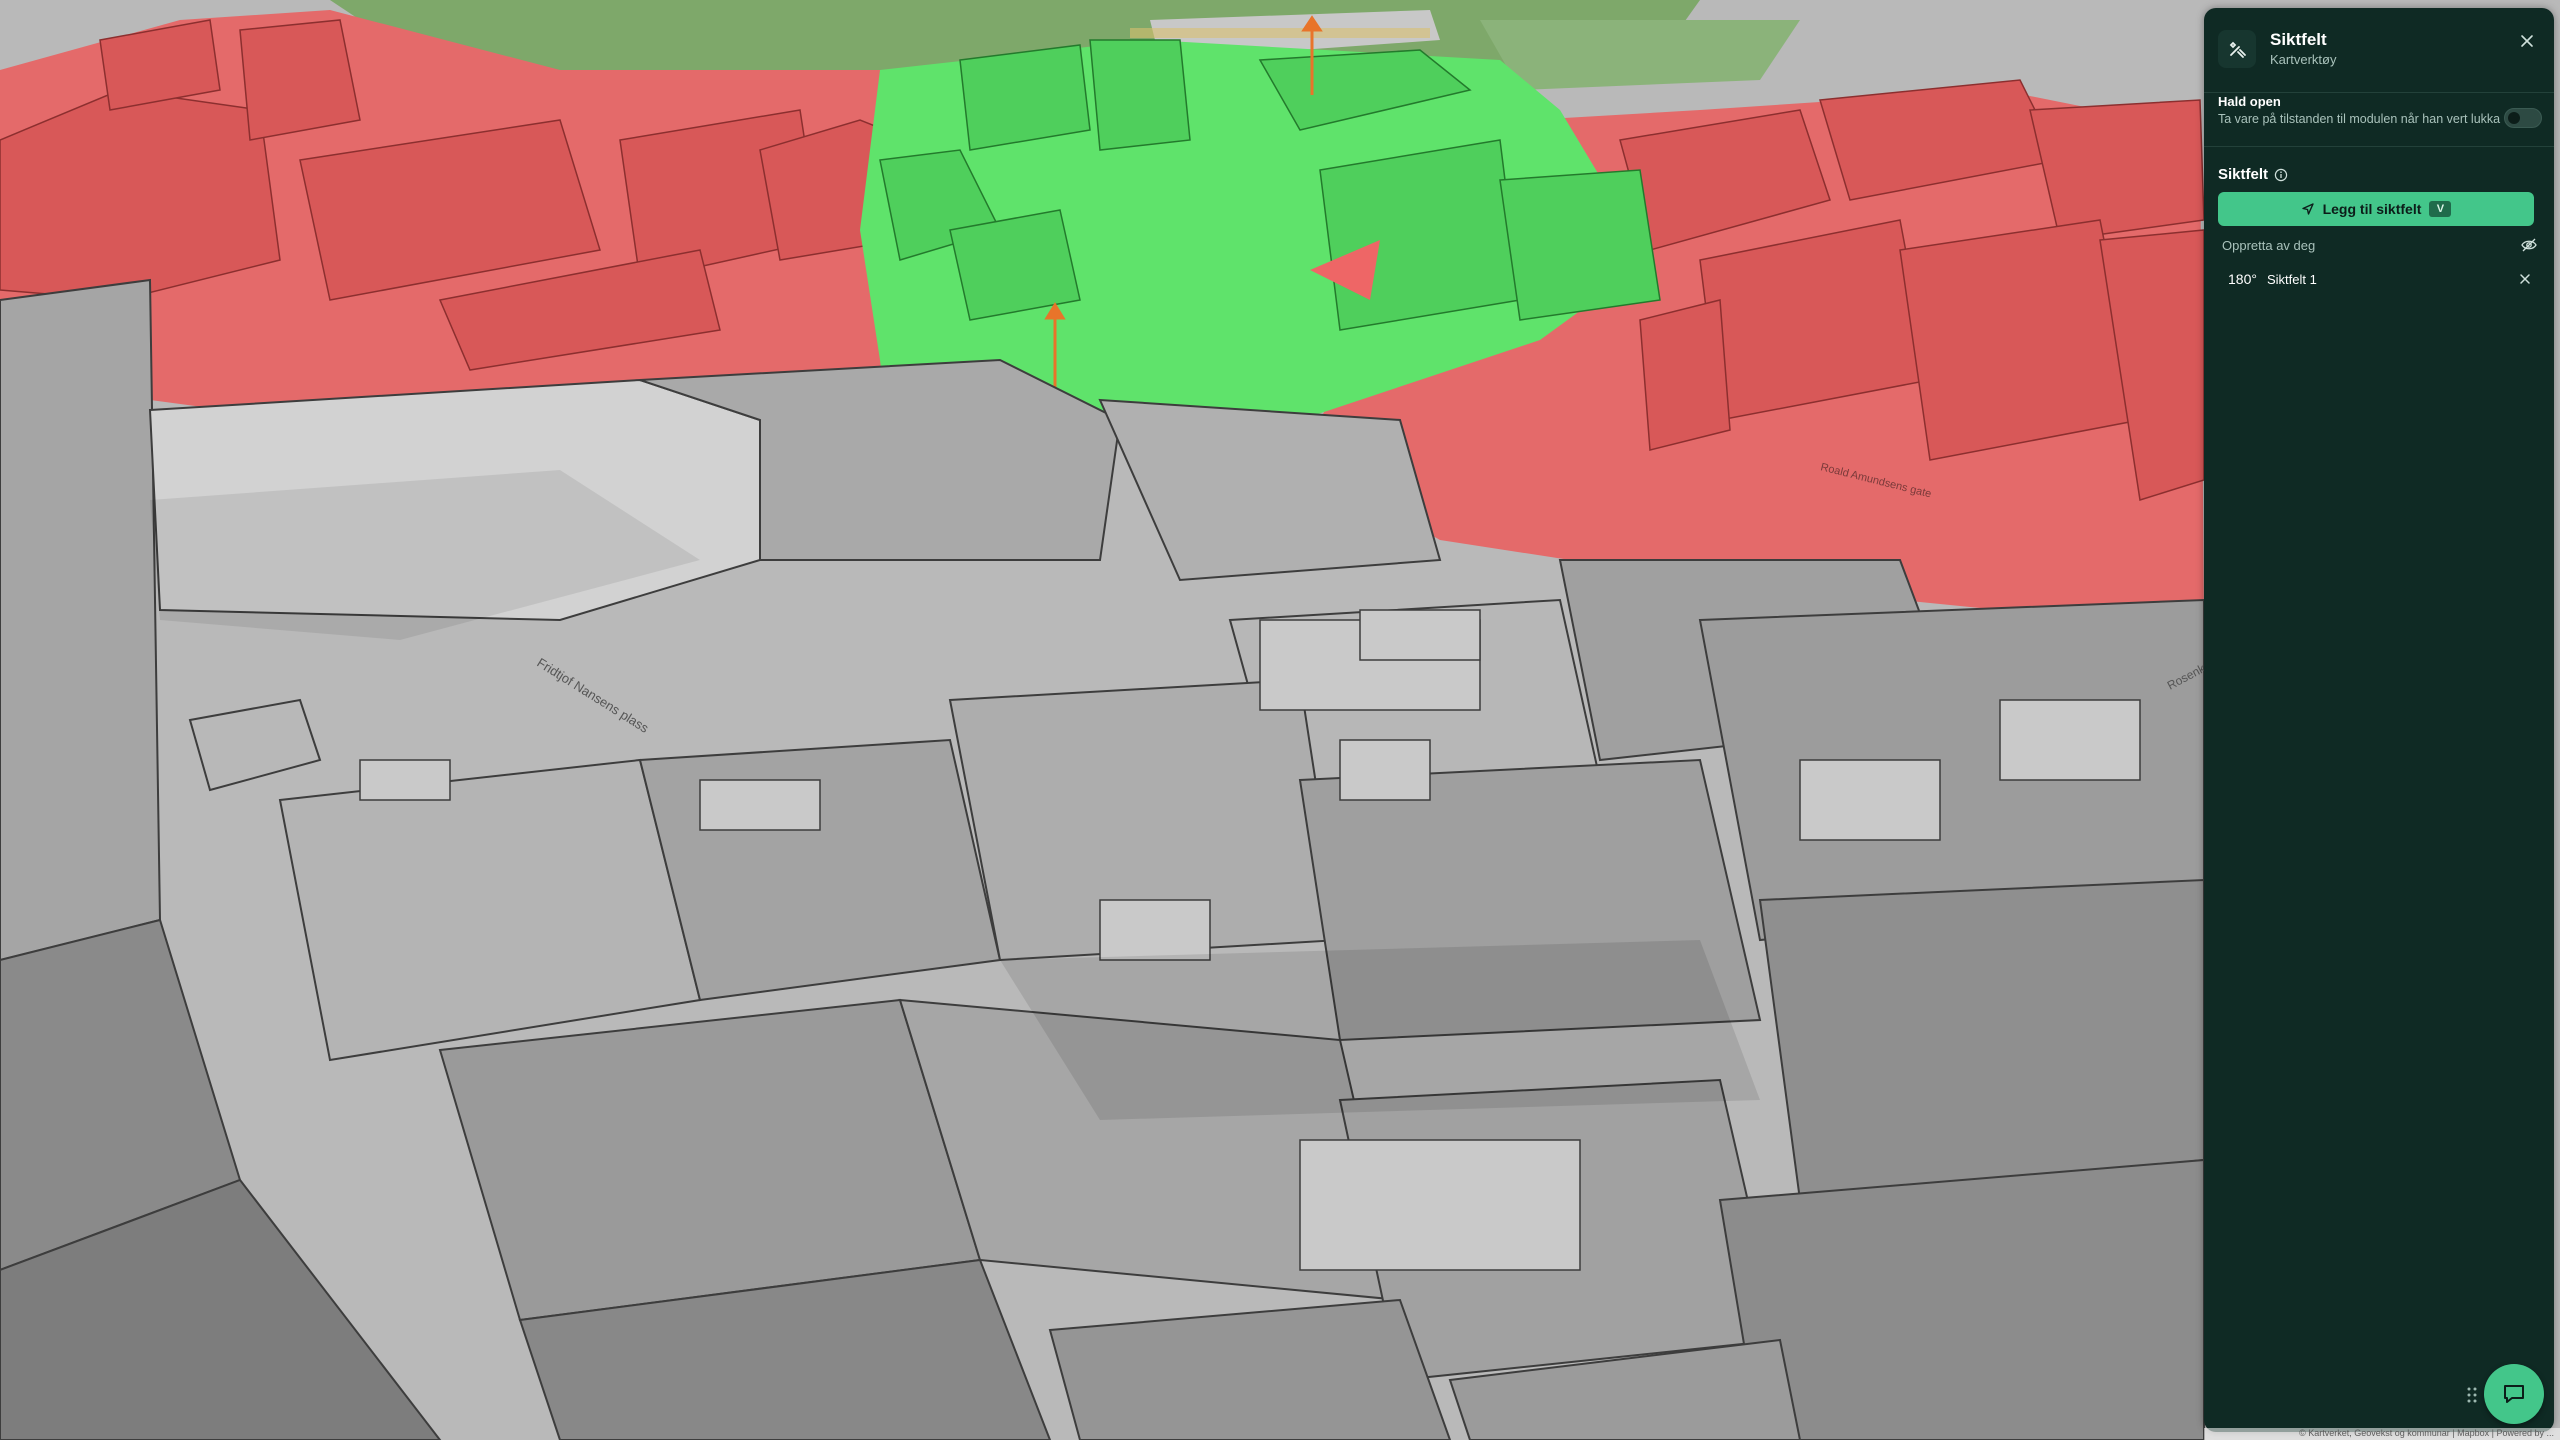 This screenshot has height=1440, width=2560. Describe the element at coordinates (2303, 59) in the screenshot. I see `panel-subtitle: Kartverktøy` at that location.